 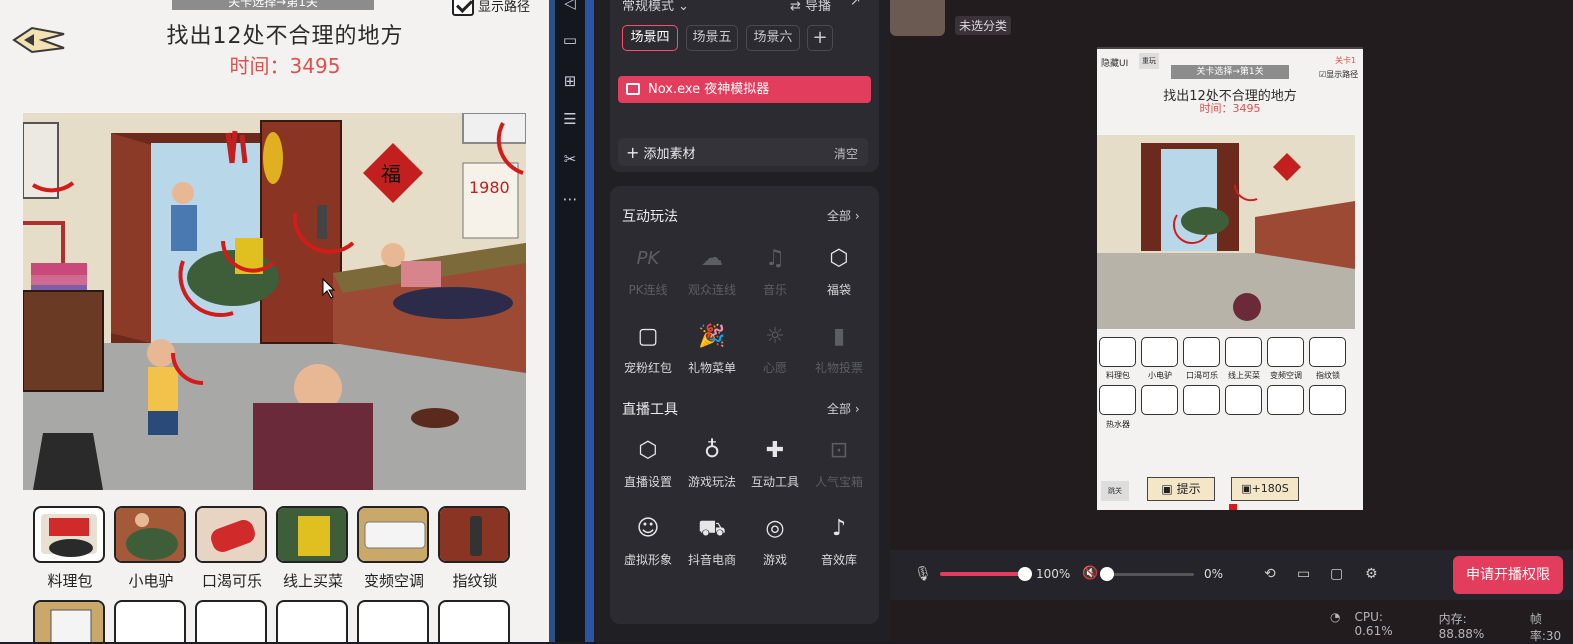 What do you see at coordinates (69, 621) in the screenshot?
I see `item-slot-water-heater` at bounding box center [69, 621].